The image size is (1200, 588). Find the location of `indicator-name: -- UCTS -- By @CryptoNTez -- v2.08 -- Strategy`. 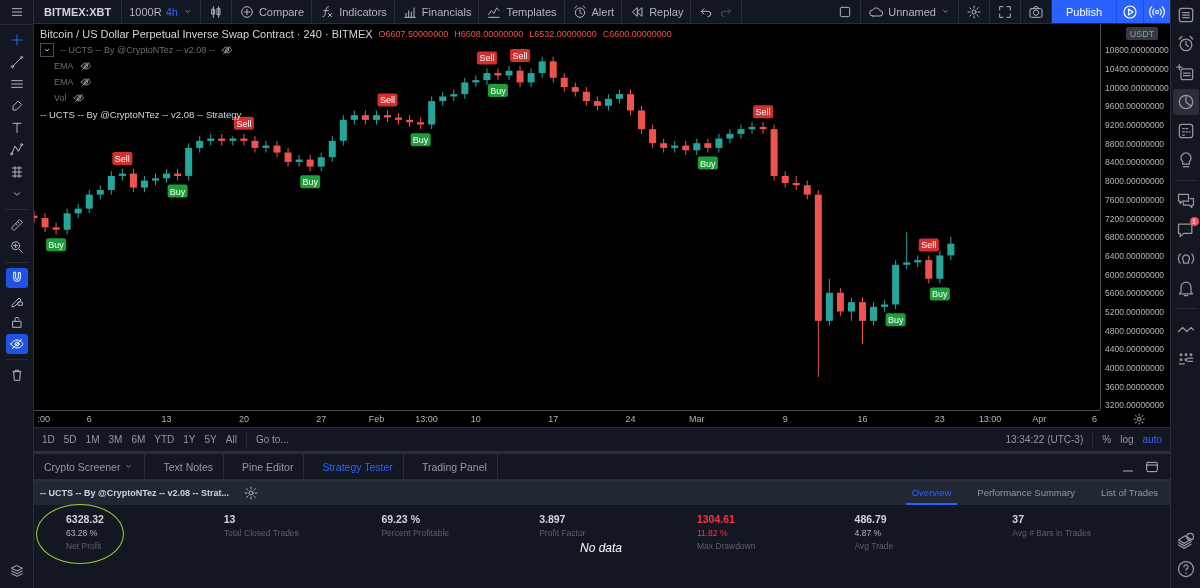

indicator-name: -- UCTS -- By @CryptoNTez -- v2.08 -- Strategy is located at coordinates (141, 114).